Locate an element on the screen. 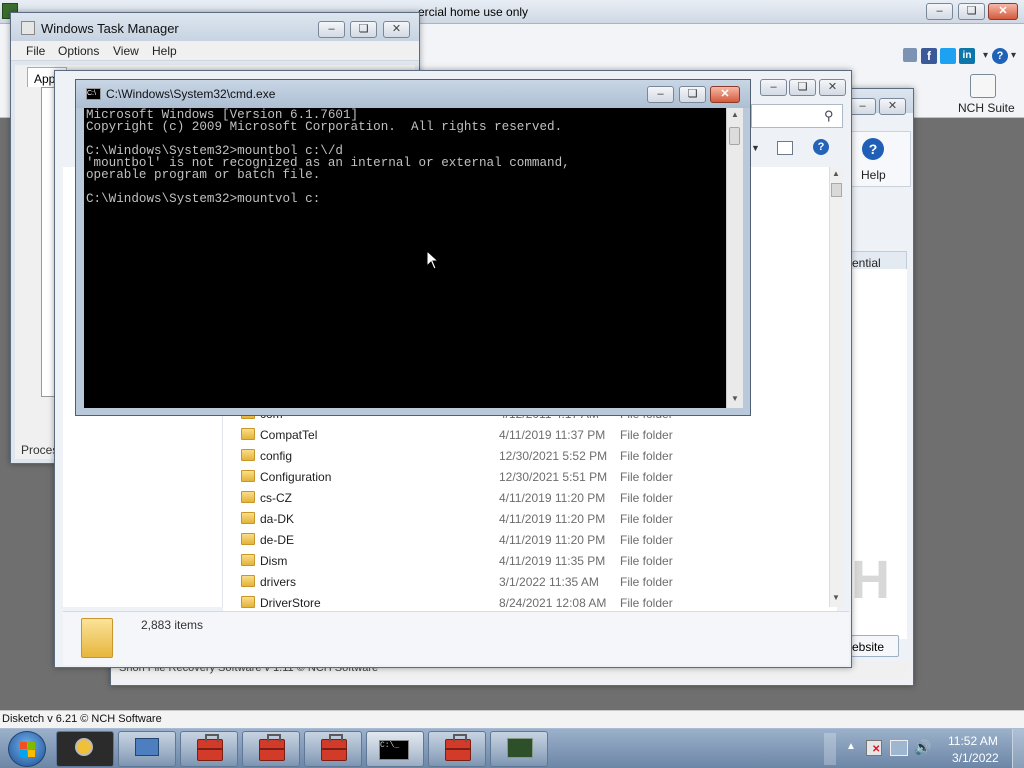 The width and height of the screenshot is (1024, 768). search-icon: ⚲ is located at coordinates (829, 116).